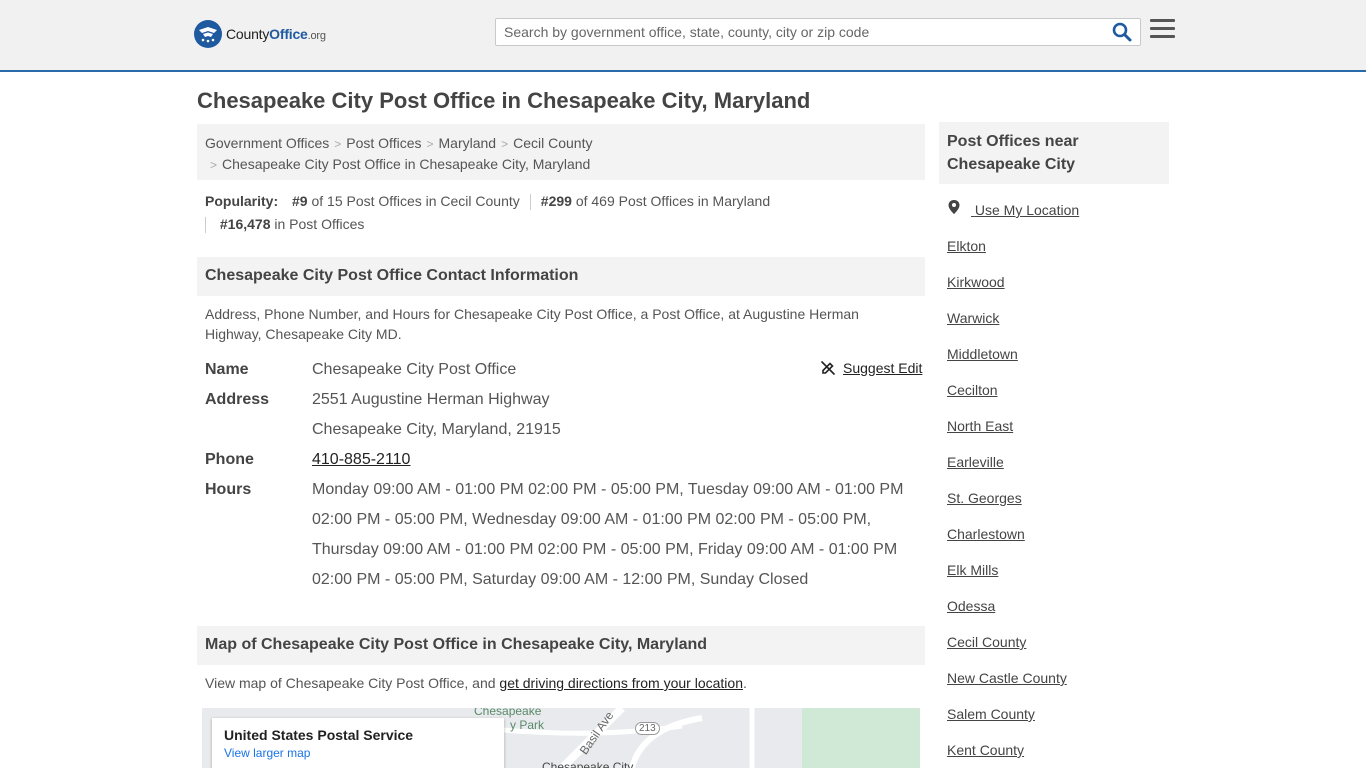  What do you see at coordinates (1057, 540) in the screenshot?
I see `sidebar-link-charlestown: Charlestown` at bounding box center [1057, 540].